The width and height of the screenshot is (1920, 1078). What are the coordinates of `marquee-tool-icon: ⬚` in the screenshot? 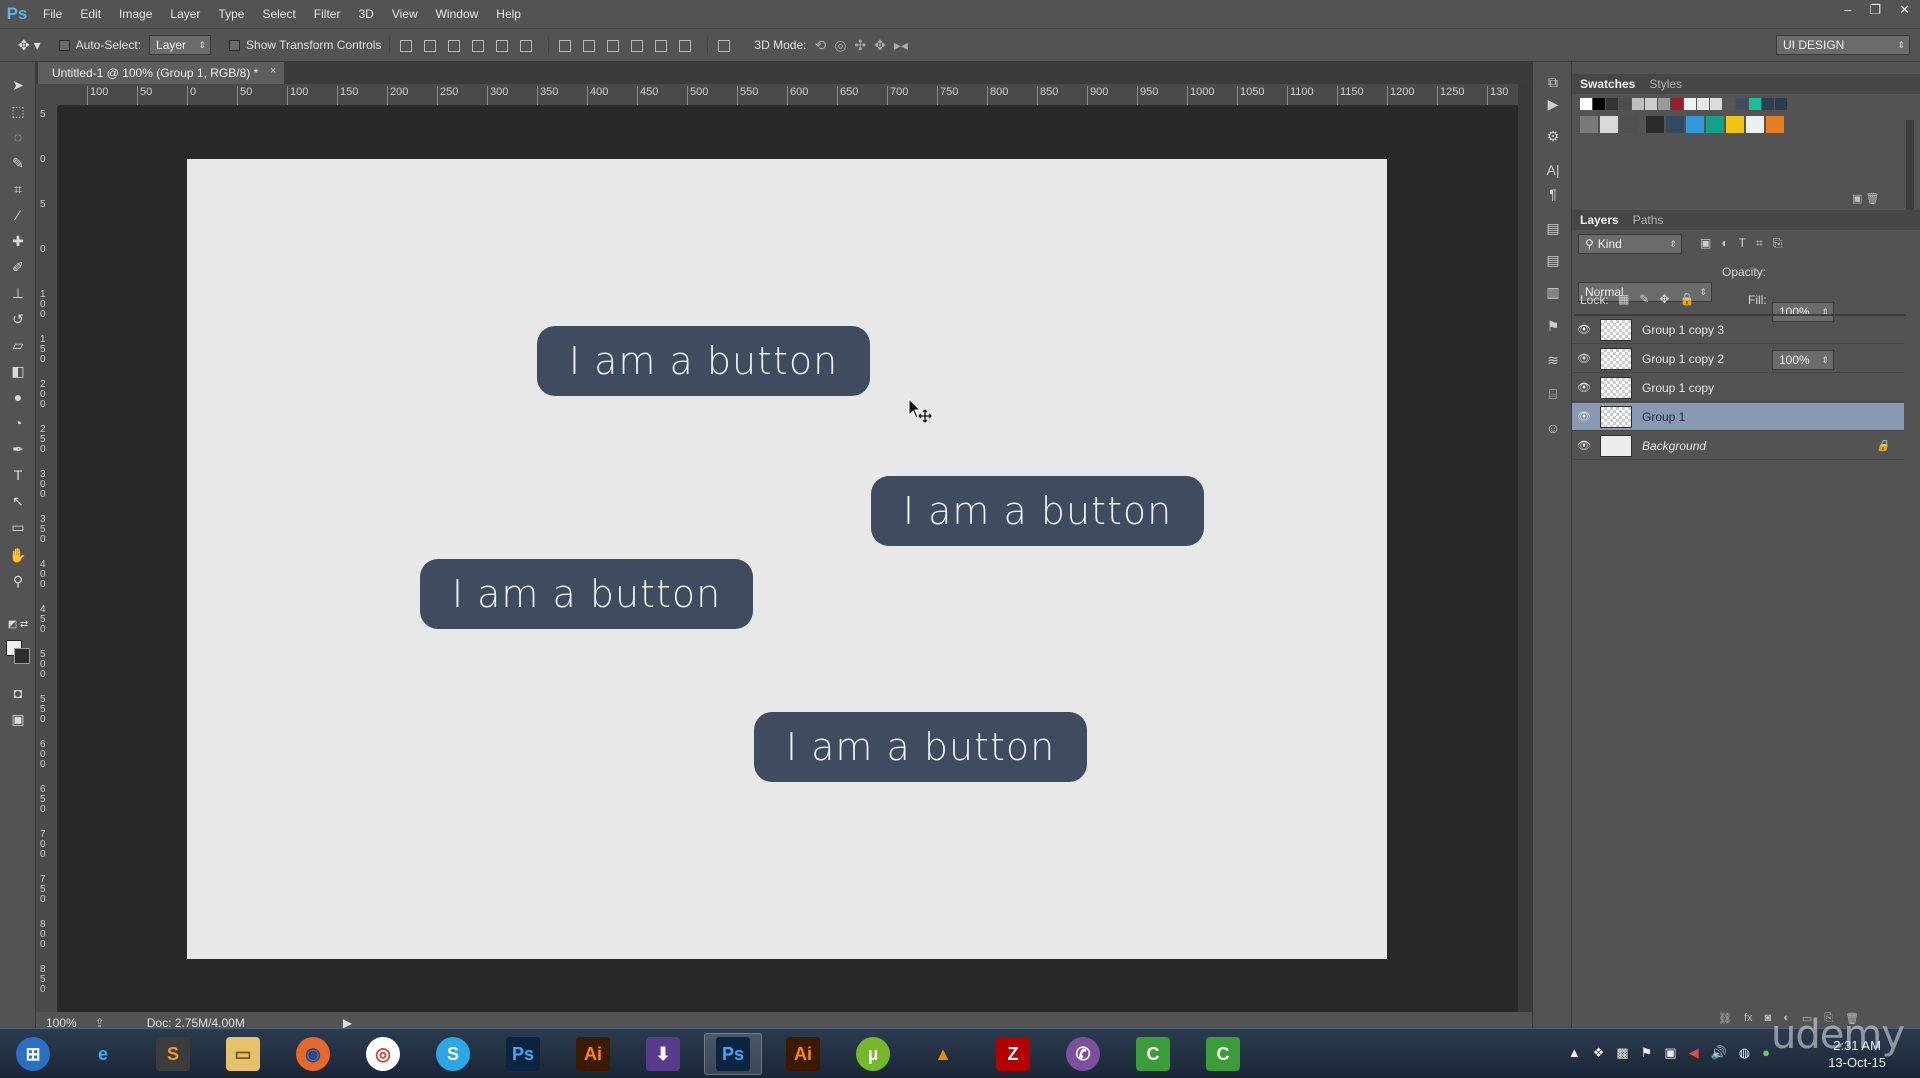 It's located at (18, 111).